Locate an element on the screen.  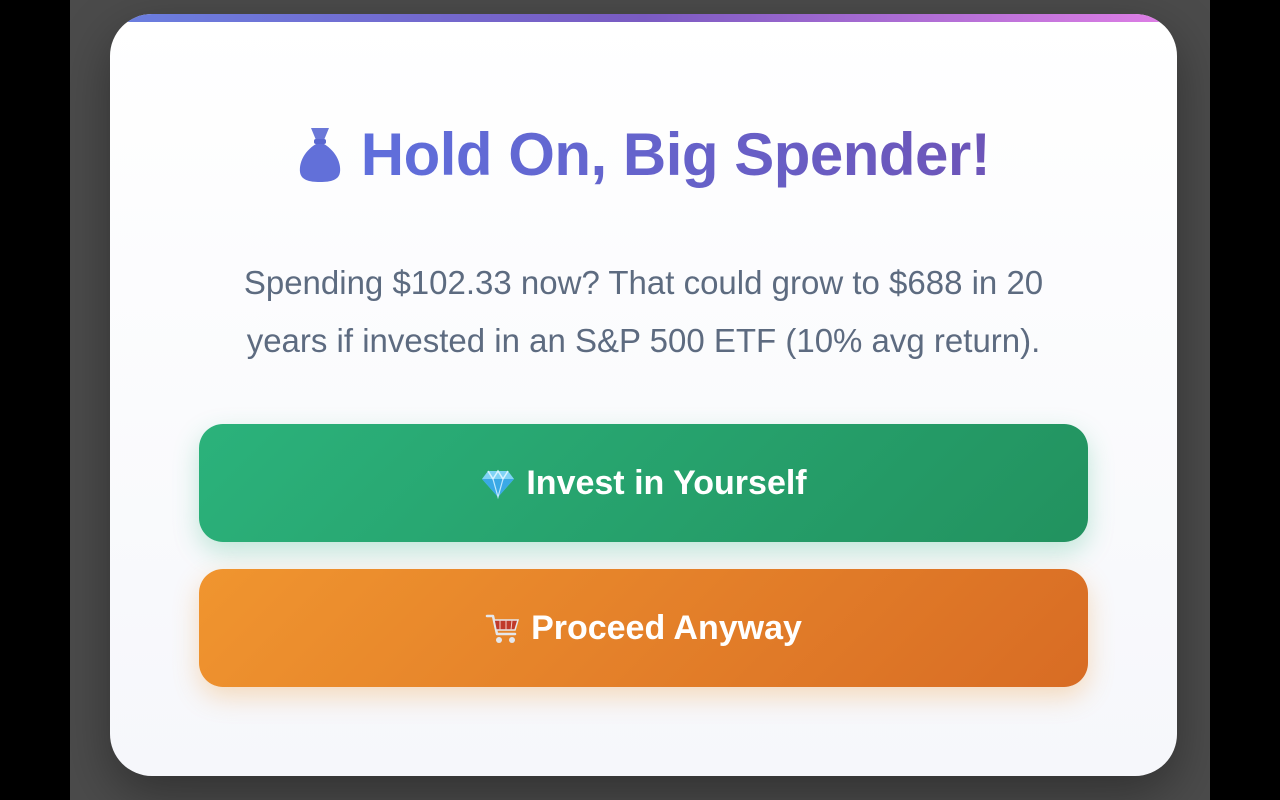
money-bag-icon is located at coordinates (320, 154).